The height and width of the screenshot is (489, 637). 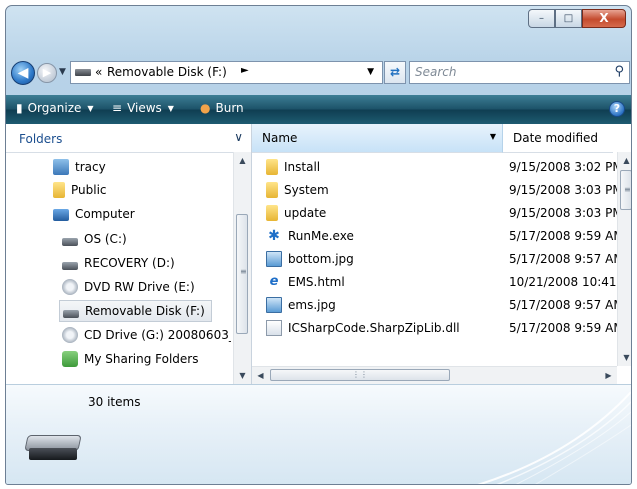 I want to click on folders-header: Folders ∨, so click(x=128, y=138).